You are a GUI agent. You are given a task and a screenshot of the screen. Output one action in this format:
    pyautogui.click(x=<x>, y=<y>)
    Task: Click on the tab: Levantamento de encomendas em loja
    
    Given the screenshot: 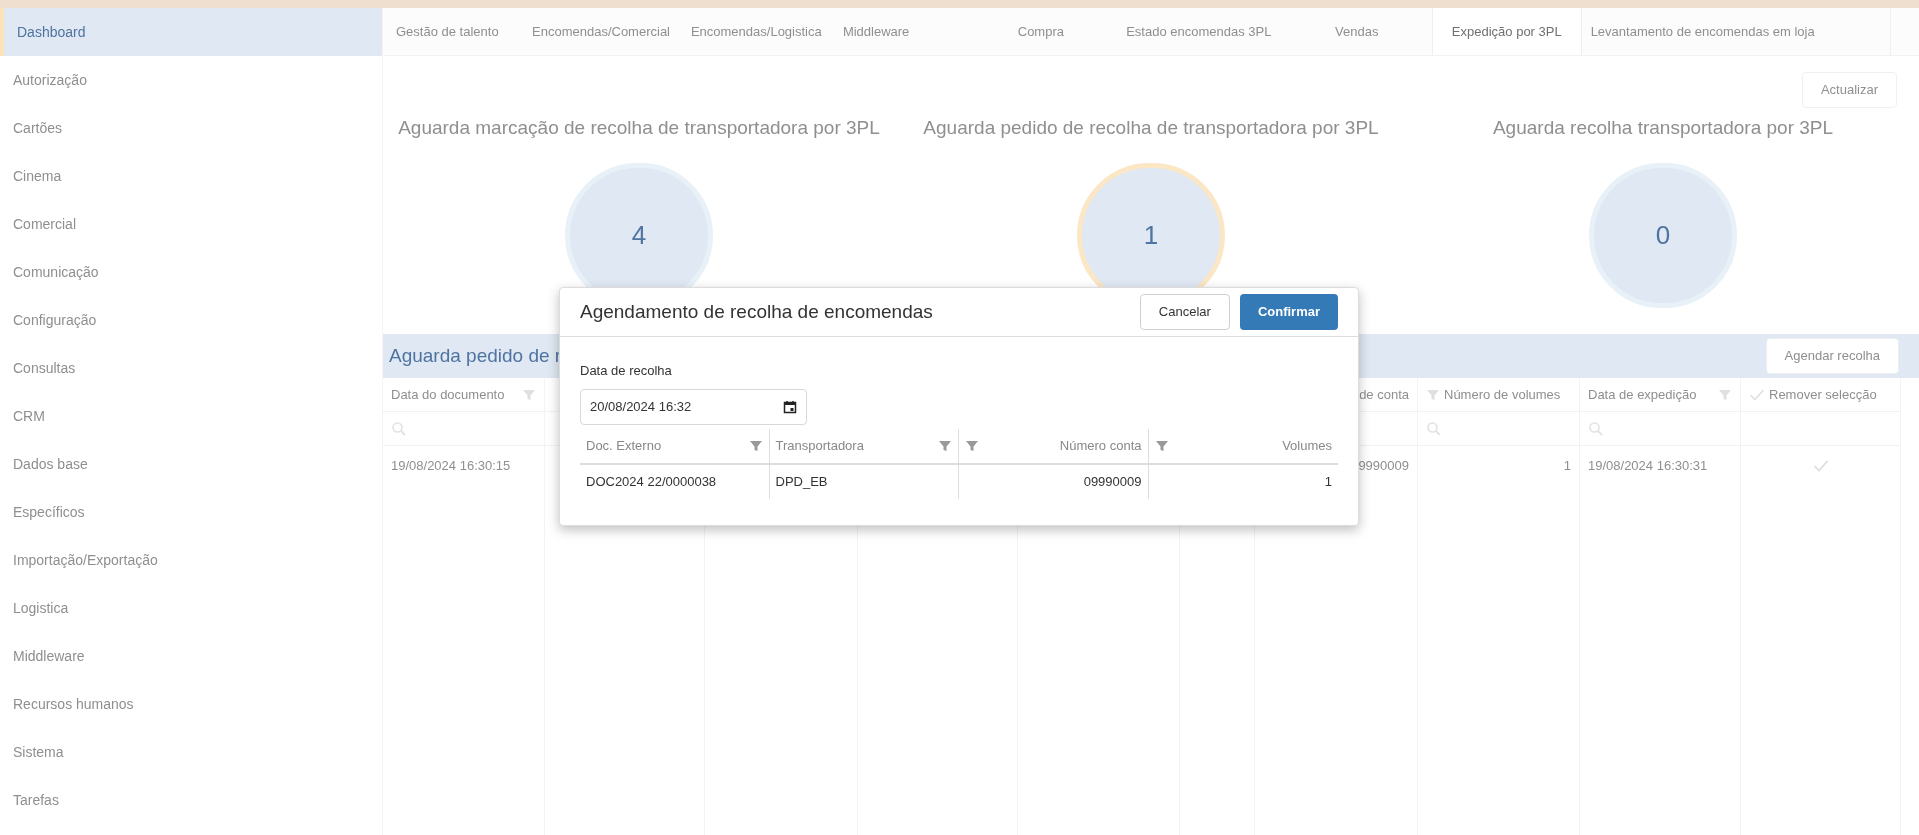 What is the action you would take?
    pyautogui.click(x=1702, y=31)
    